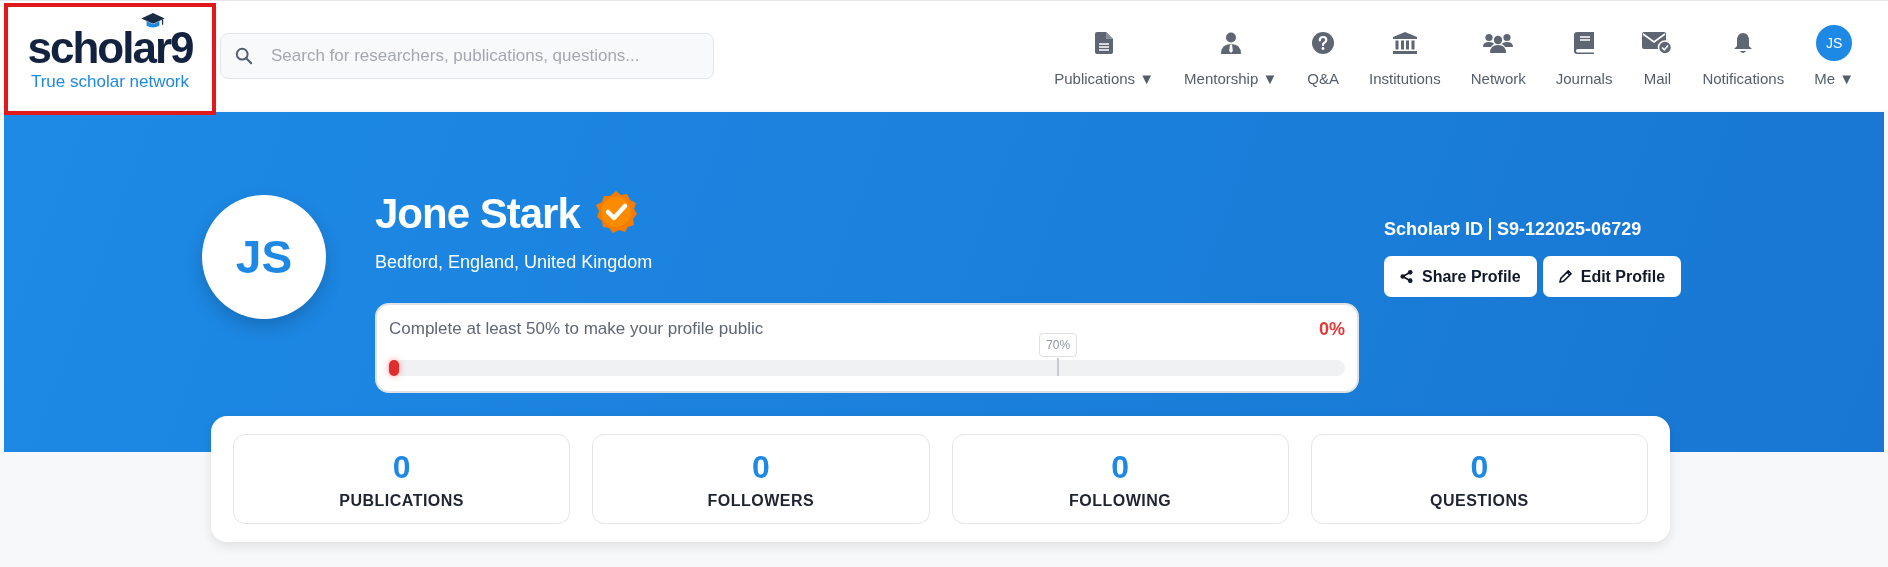  What do you see at coordinates (1834, 42) in the screenshot?
I see `user-avatar: JS` at bounding box center [1834, 42].